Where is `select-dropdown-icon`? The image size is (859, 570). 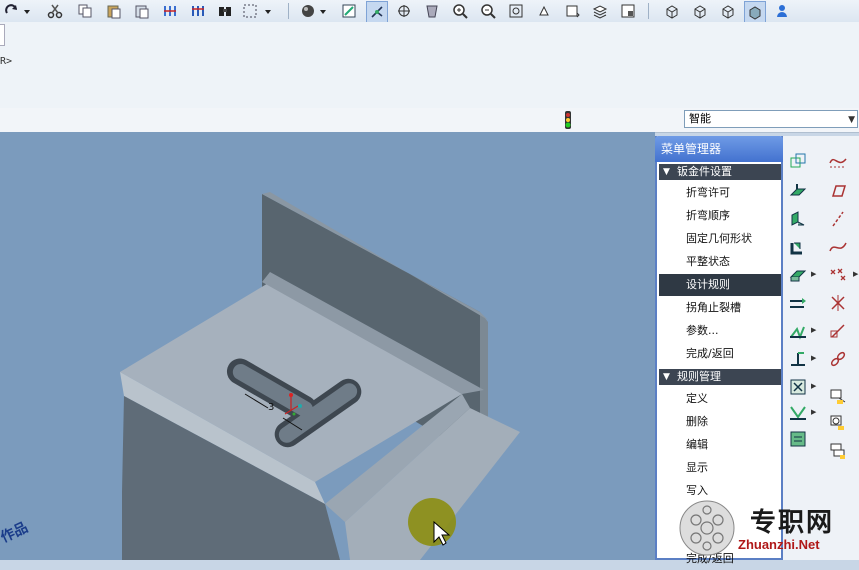 select-dropdown-icon is located at coordinates (268, 11).